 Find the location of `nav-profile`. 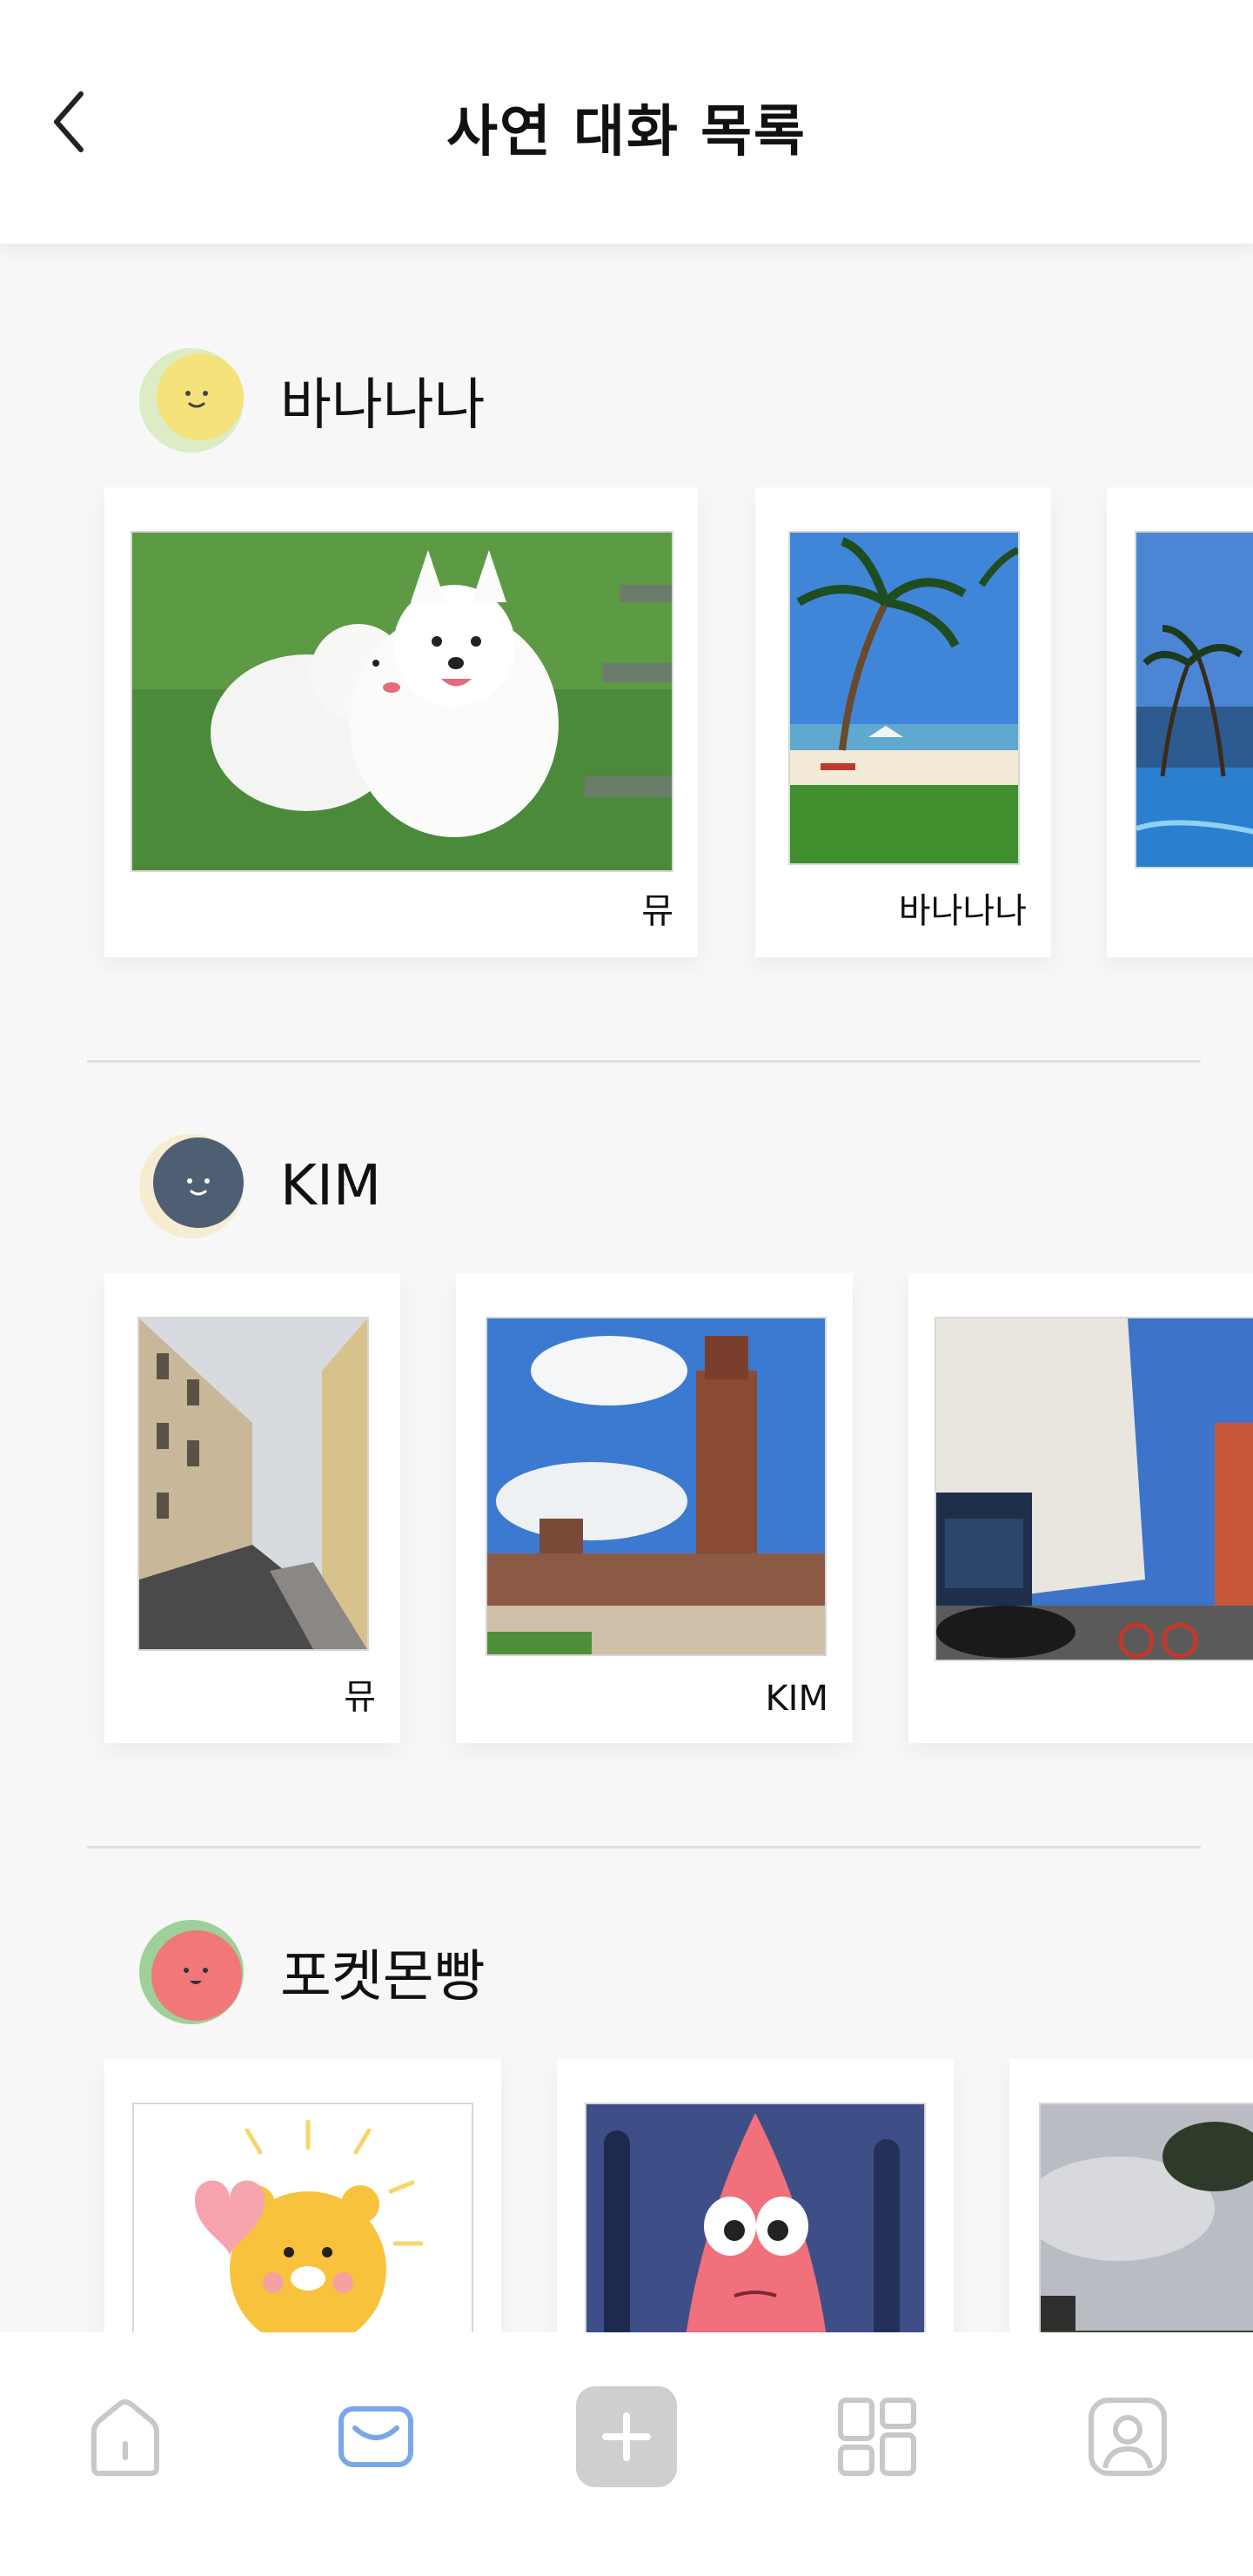

nav-profile is located at coordinates (1127, 2437).